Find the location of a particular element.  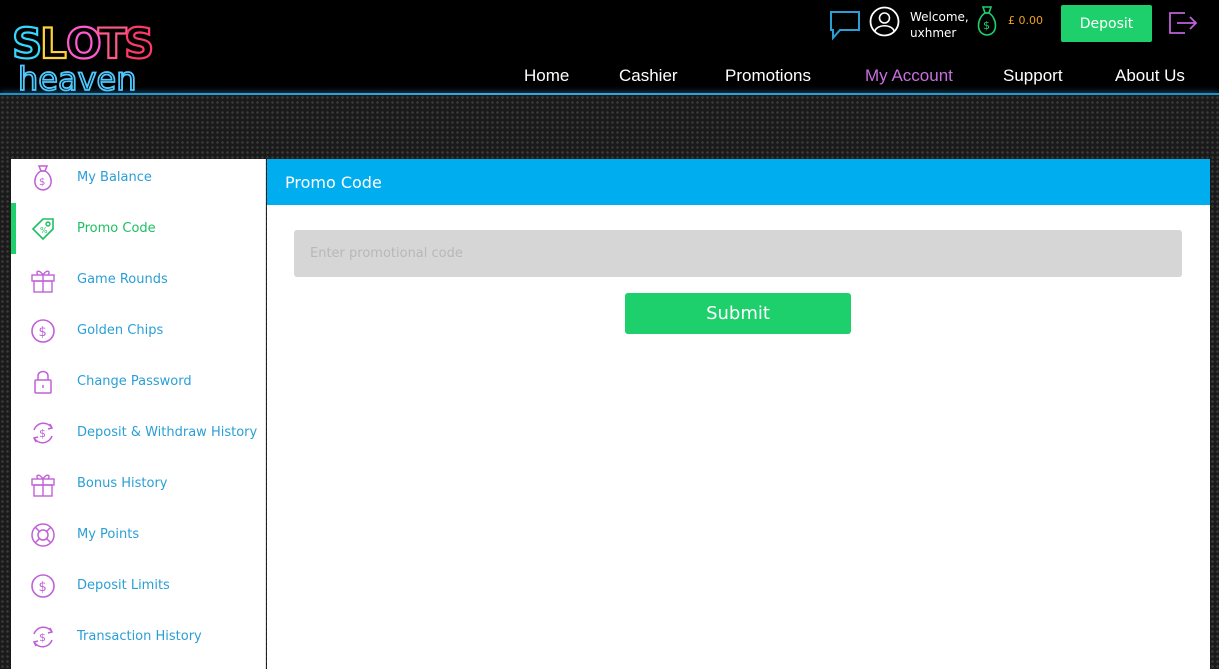

sidebar-item-promo-code: % Promo Code is located at coordinates (138, 228).